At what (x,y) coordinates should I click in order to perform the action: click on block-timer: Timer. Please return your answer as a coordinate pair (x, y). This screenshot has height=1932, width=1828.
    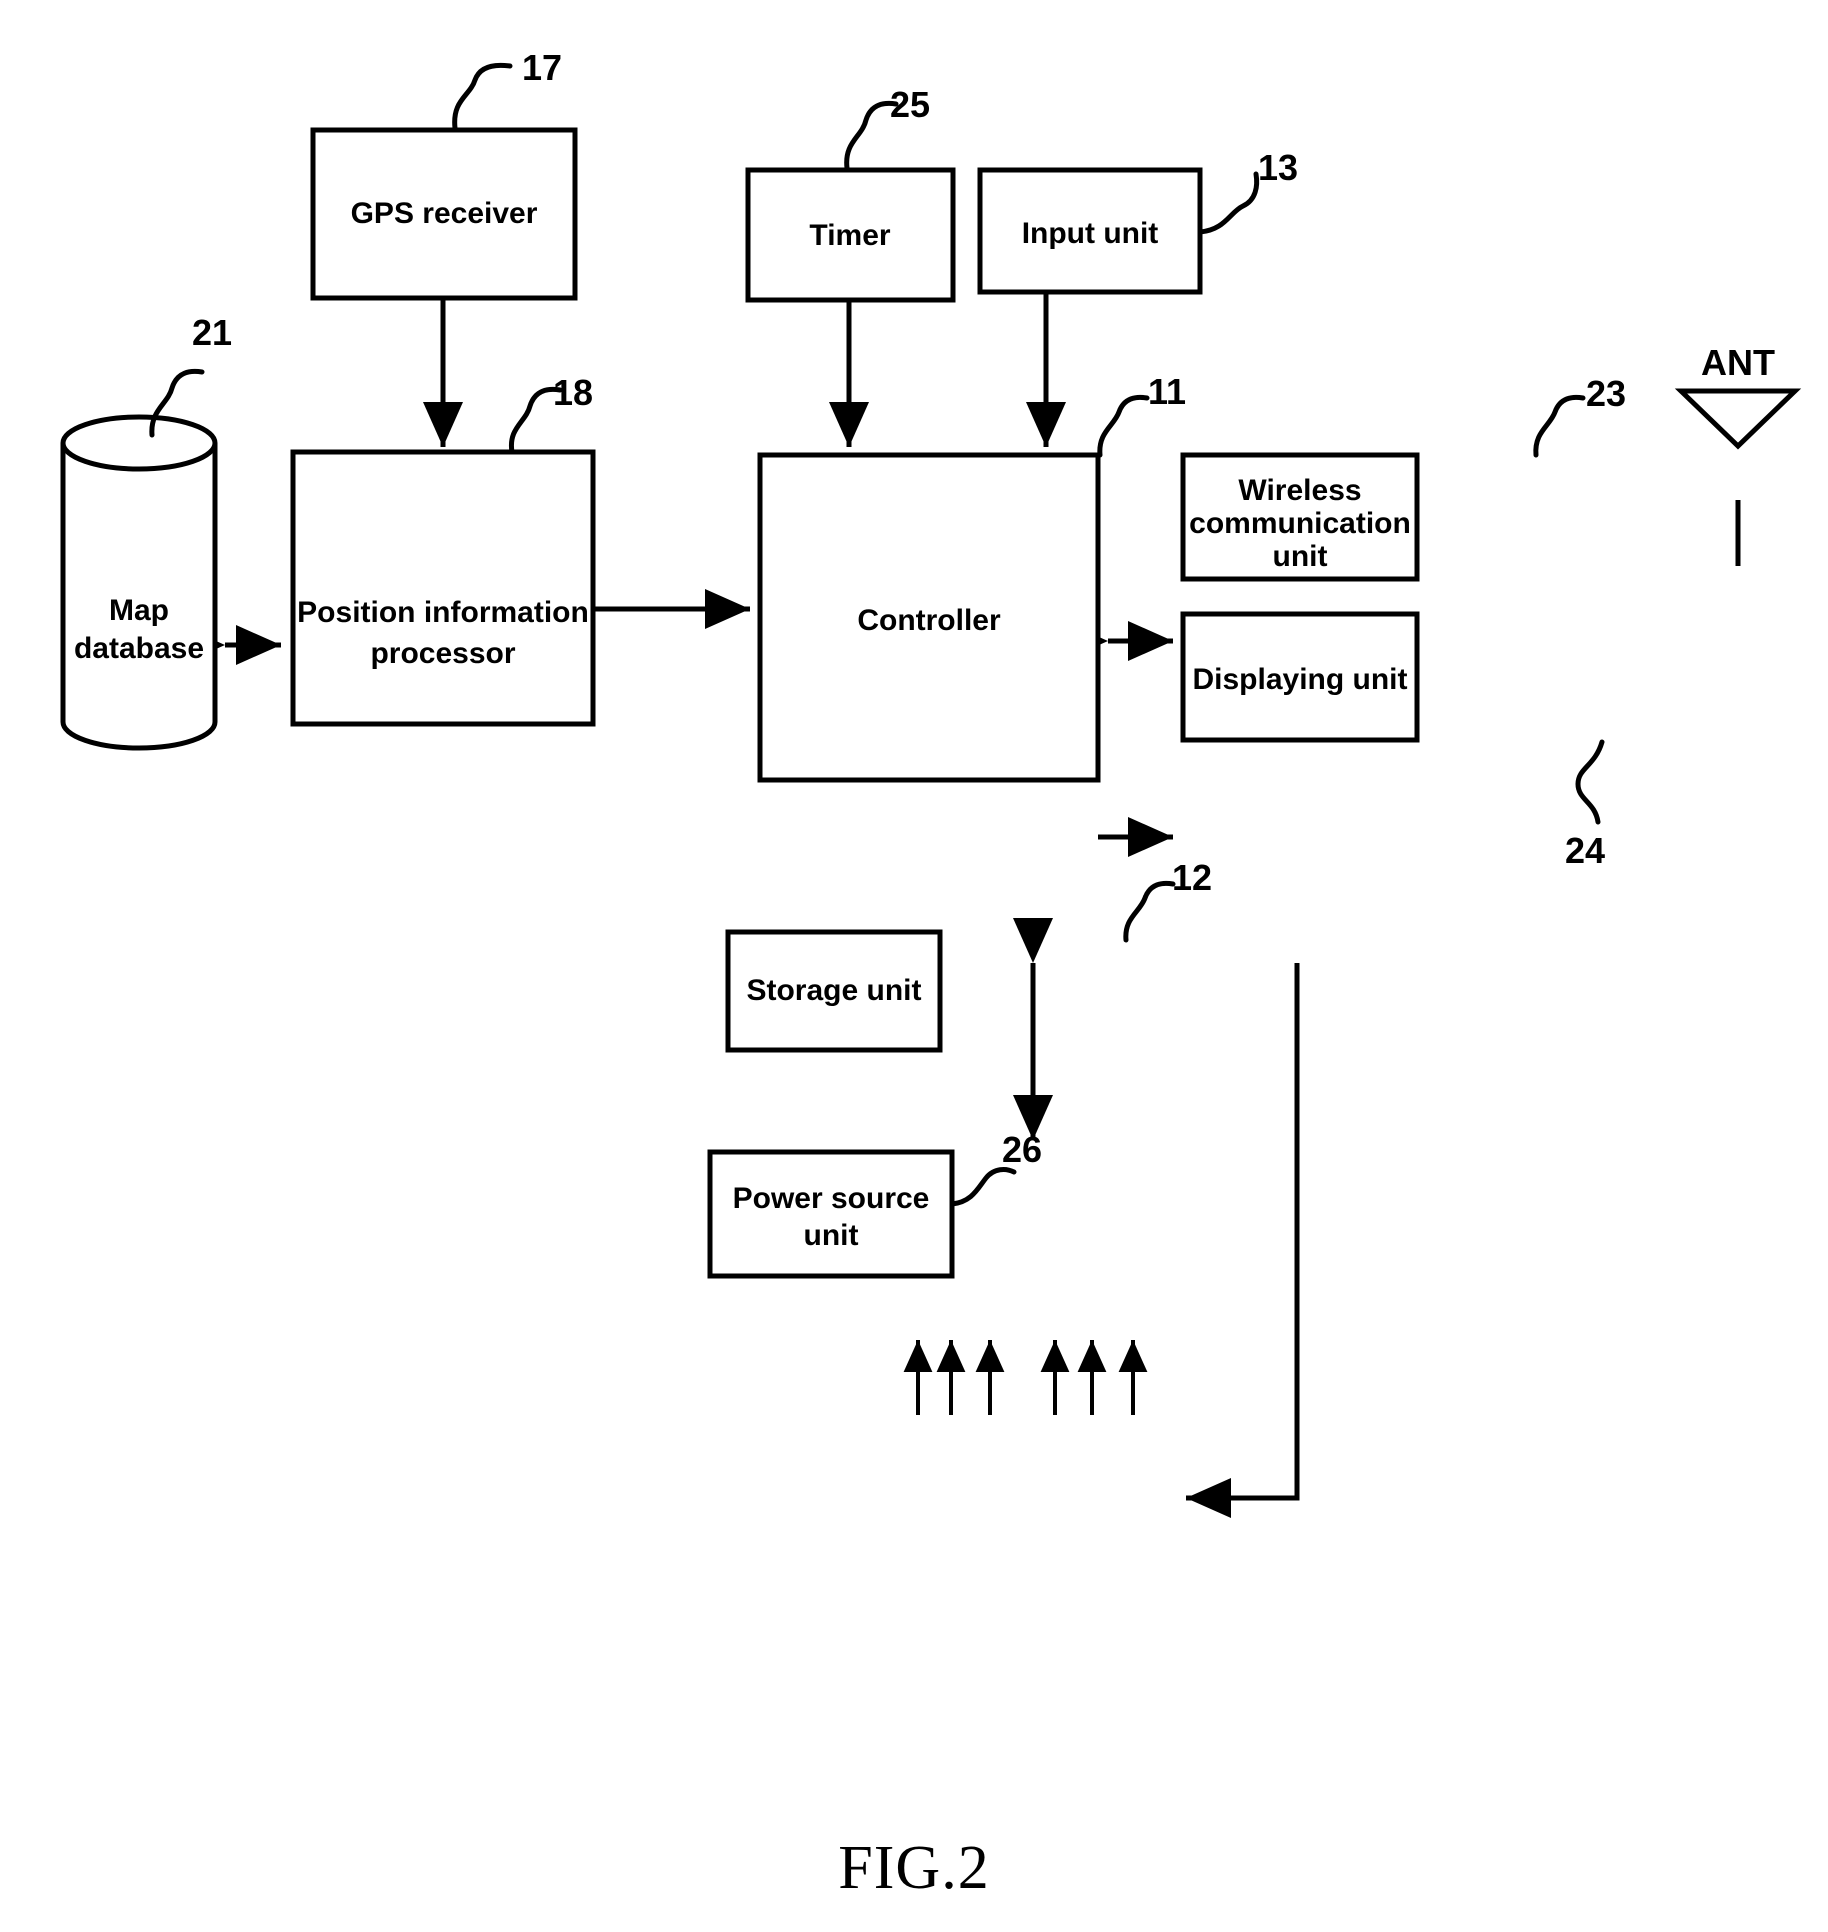
    Looking at the image, I should click on (850, 235).